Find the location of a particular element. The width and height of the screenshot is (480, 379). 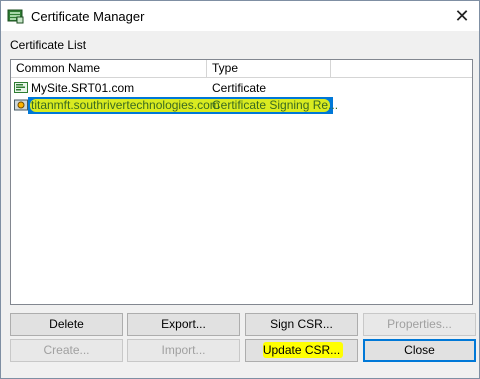

title-bar: Certificate Manager ✕ is located at coordinates (240, 16).